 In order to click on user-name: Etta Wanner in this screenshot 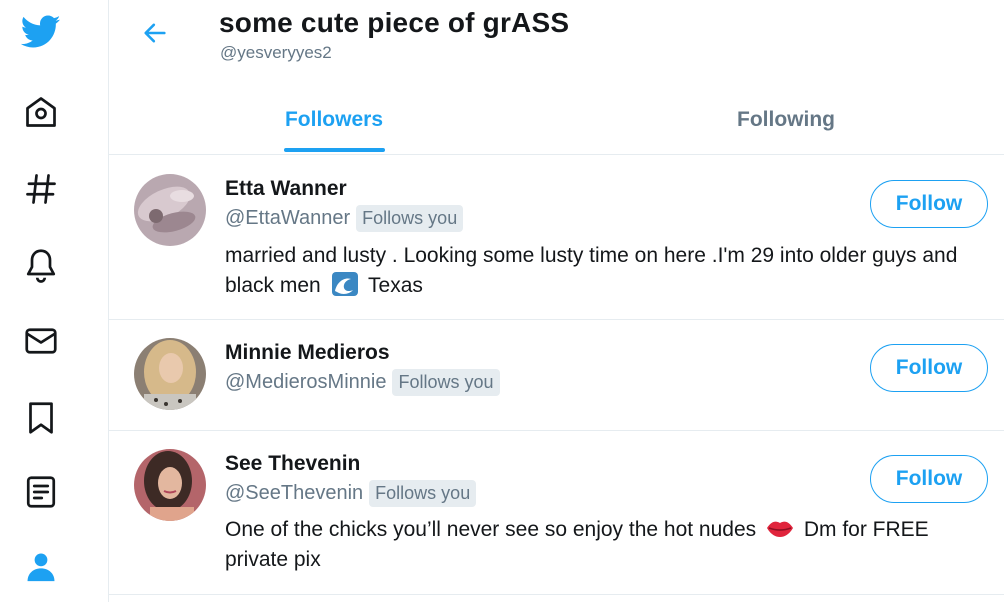, I will do `click(286, 189)`.